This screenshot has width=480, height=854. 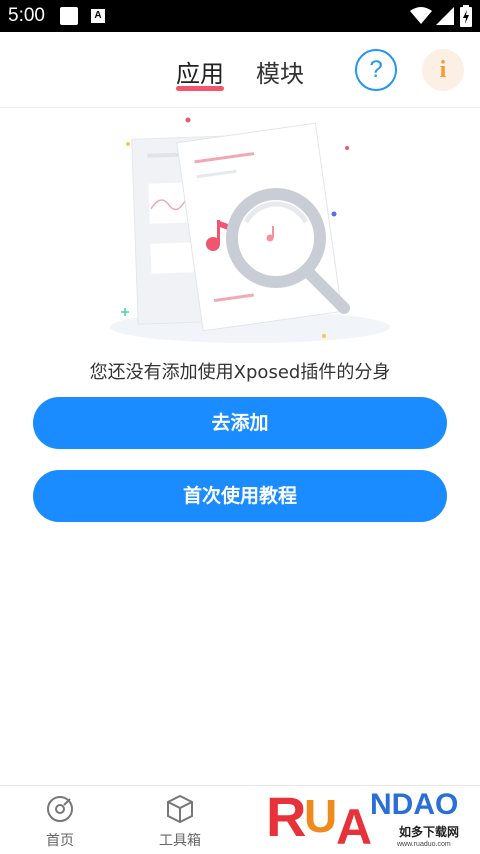 What do you see at coordinates (60, 809) in the screenshot?
I see `disc-icon` at bounding box center [60, 809].